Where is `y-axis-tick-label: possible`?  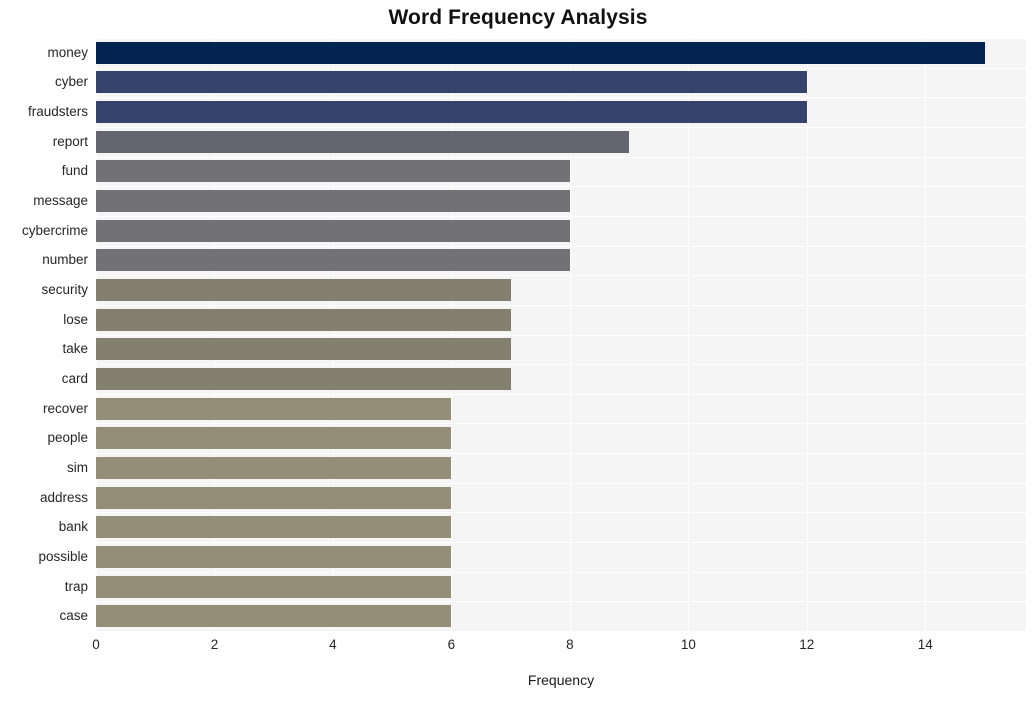
y-axis-tick-label: possible is located at coordinates (63, 556).